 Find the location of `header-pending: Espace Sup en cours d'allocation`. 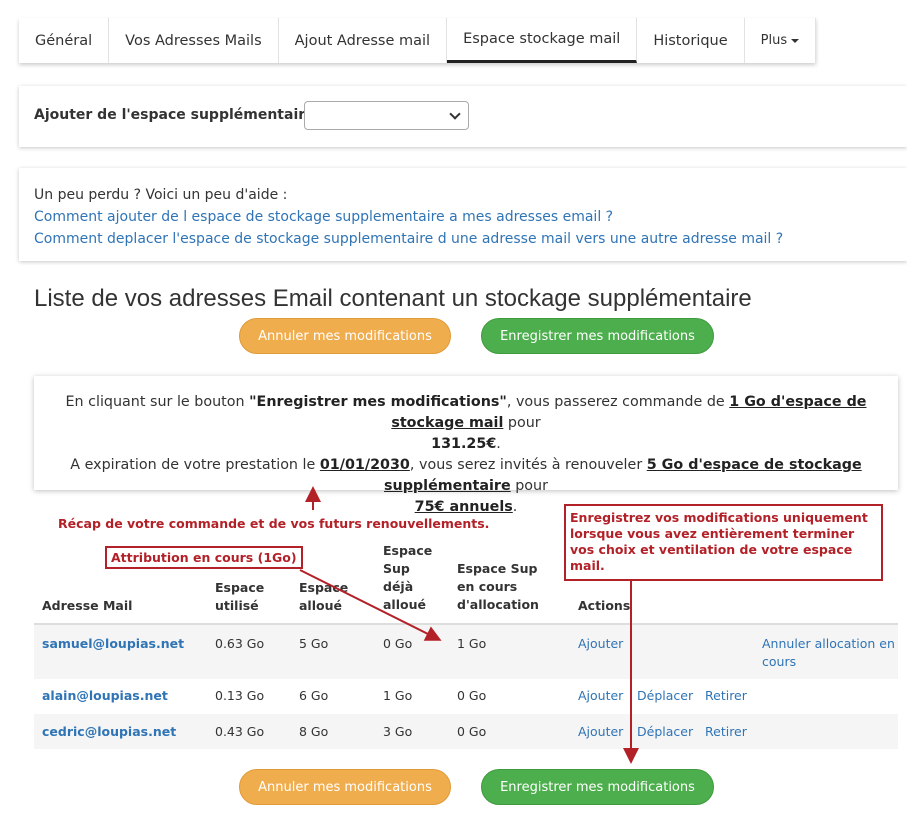

header-pending: Espace Sup en cours d'allocation is located at coordinates (498, 587).